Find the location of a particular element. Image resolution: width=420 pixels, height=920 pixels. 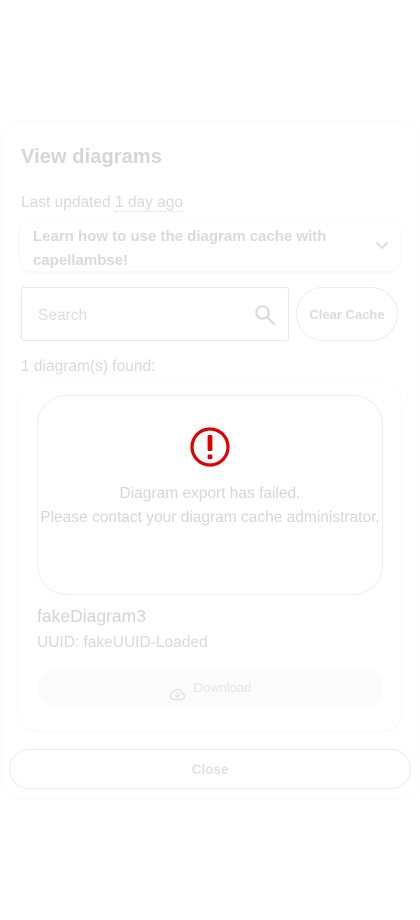

last-updated: Last updated 1 day ago is located at coordinates (102, 203).